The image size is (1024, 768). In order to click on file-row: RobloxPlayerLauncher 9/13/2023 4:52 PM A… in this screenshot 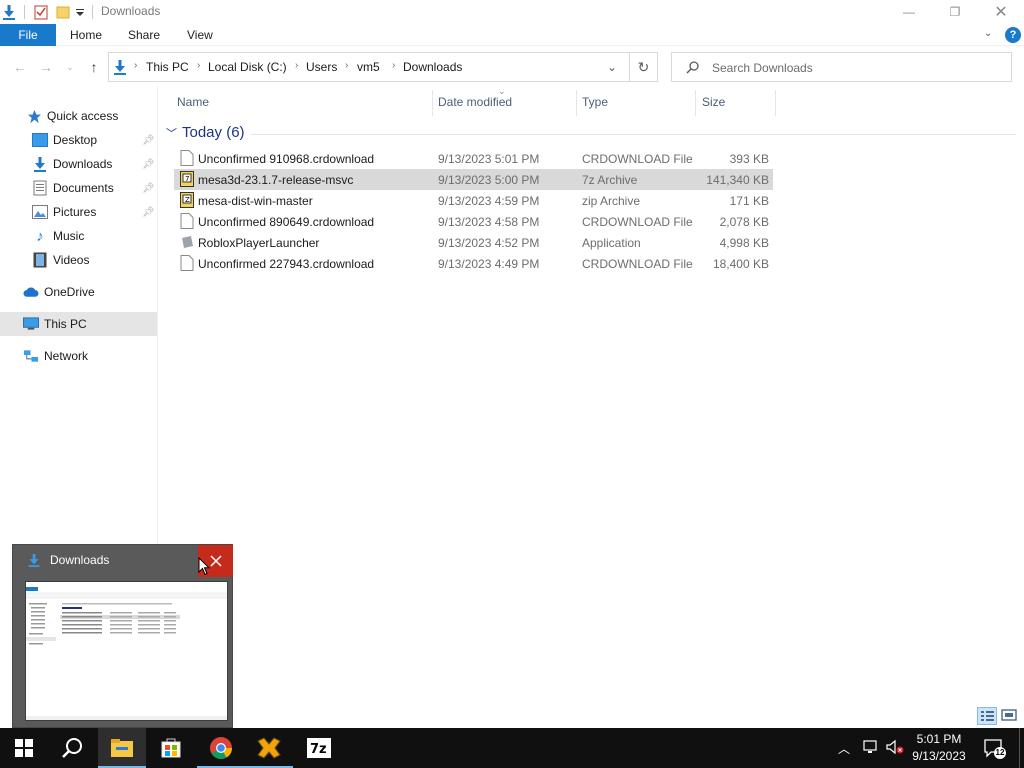, I will do `click(473, 242)`.